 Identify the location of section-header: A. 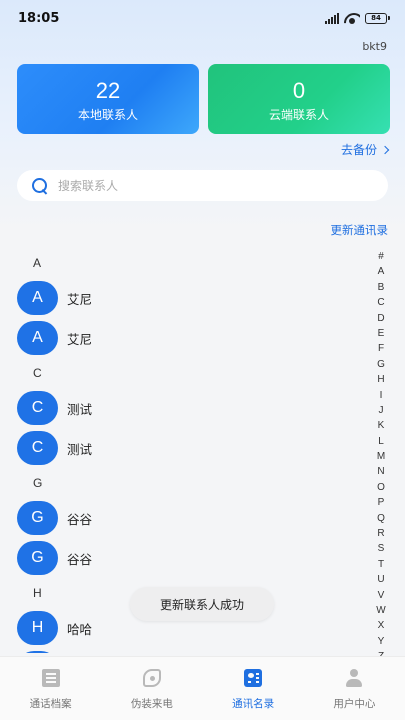
(37, 263).